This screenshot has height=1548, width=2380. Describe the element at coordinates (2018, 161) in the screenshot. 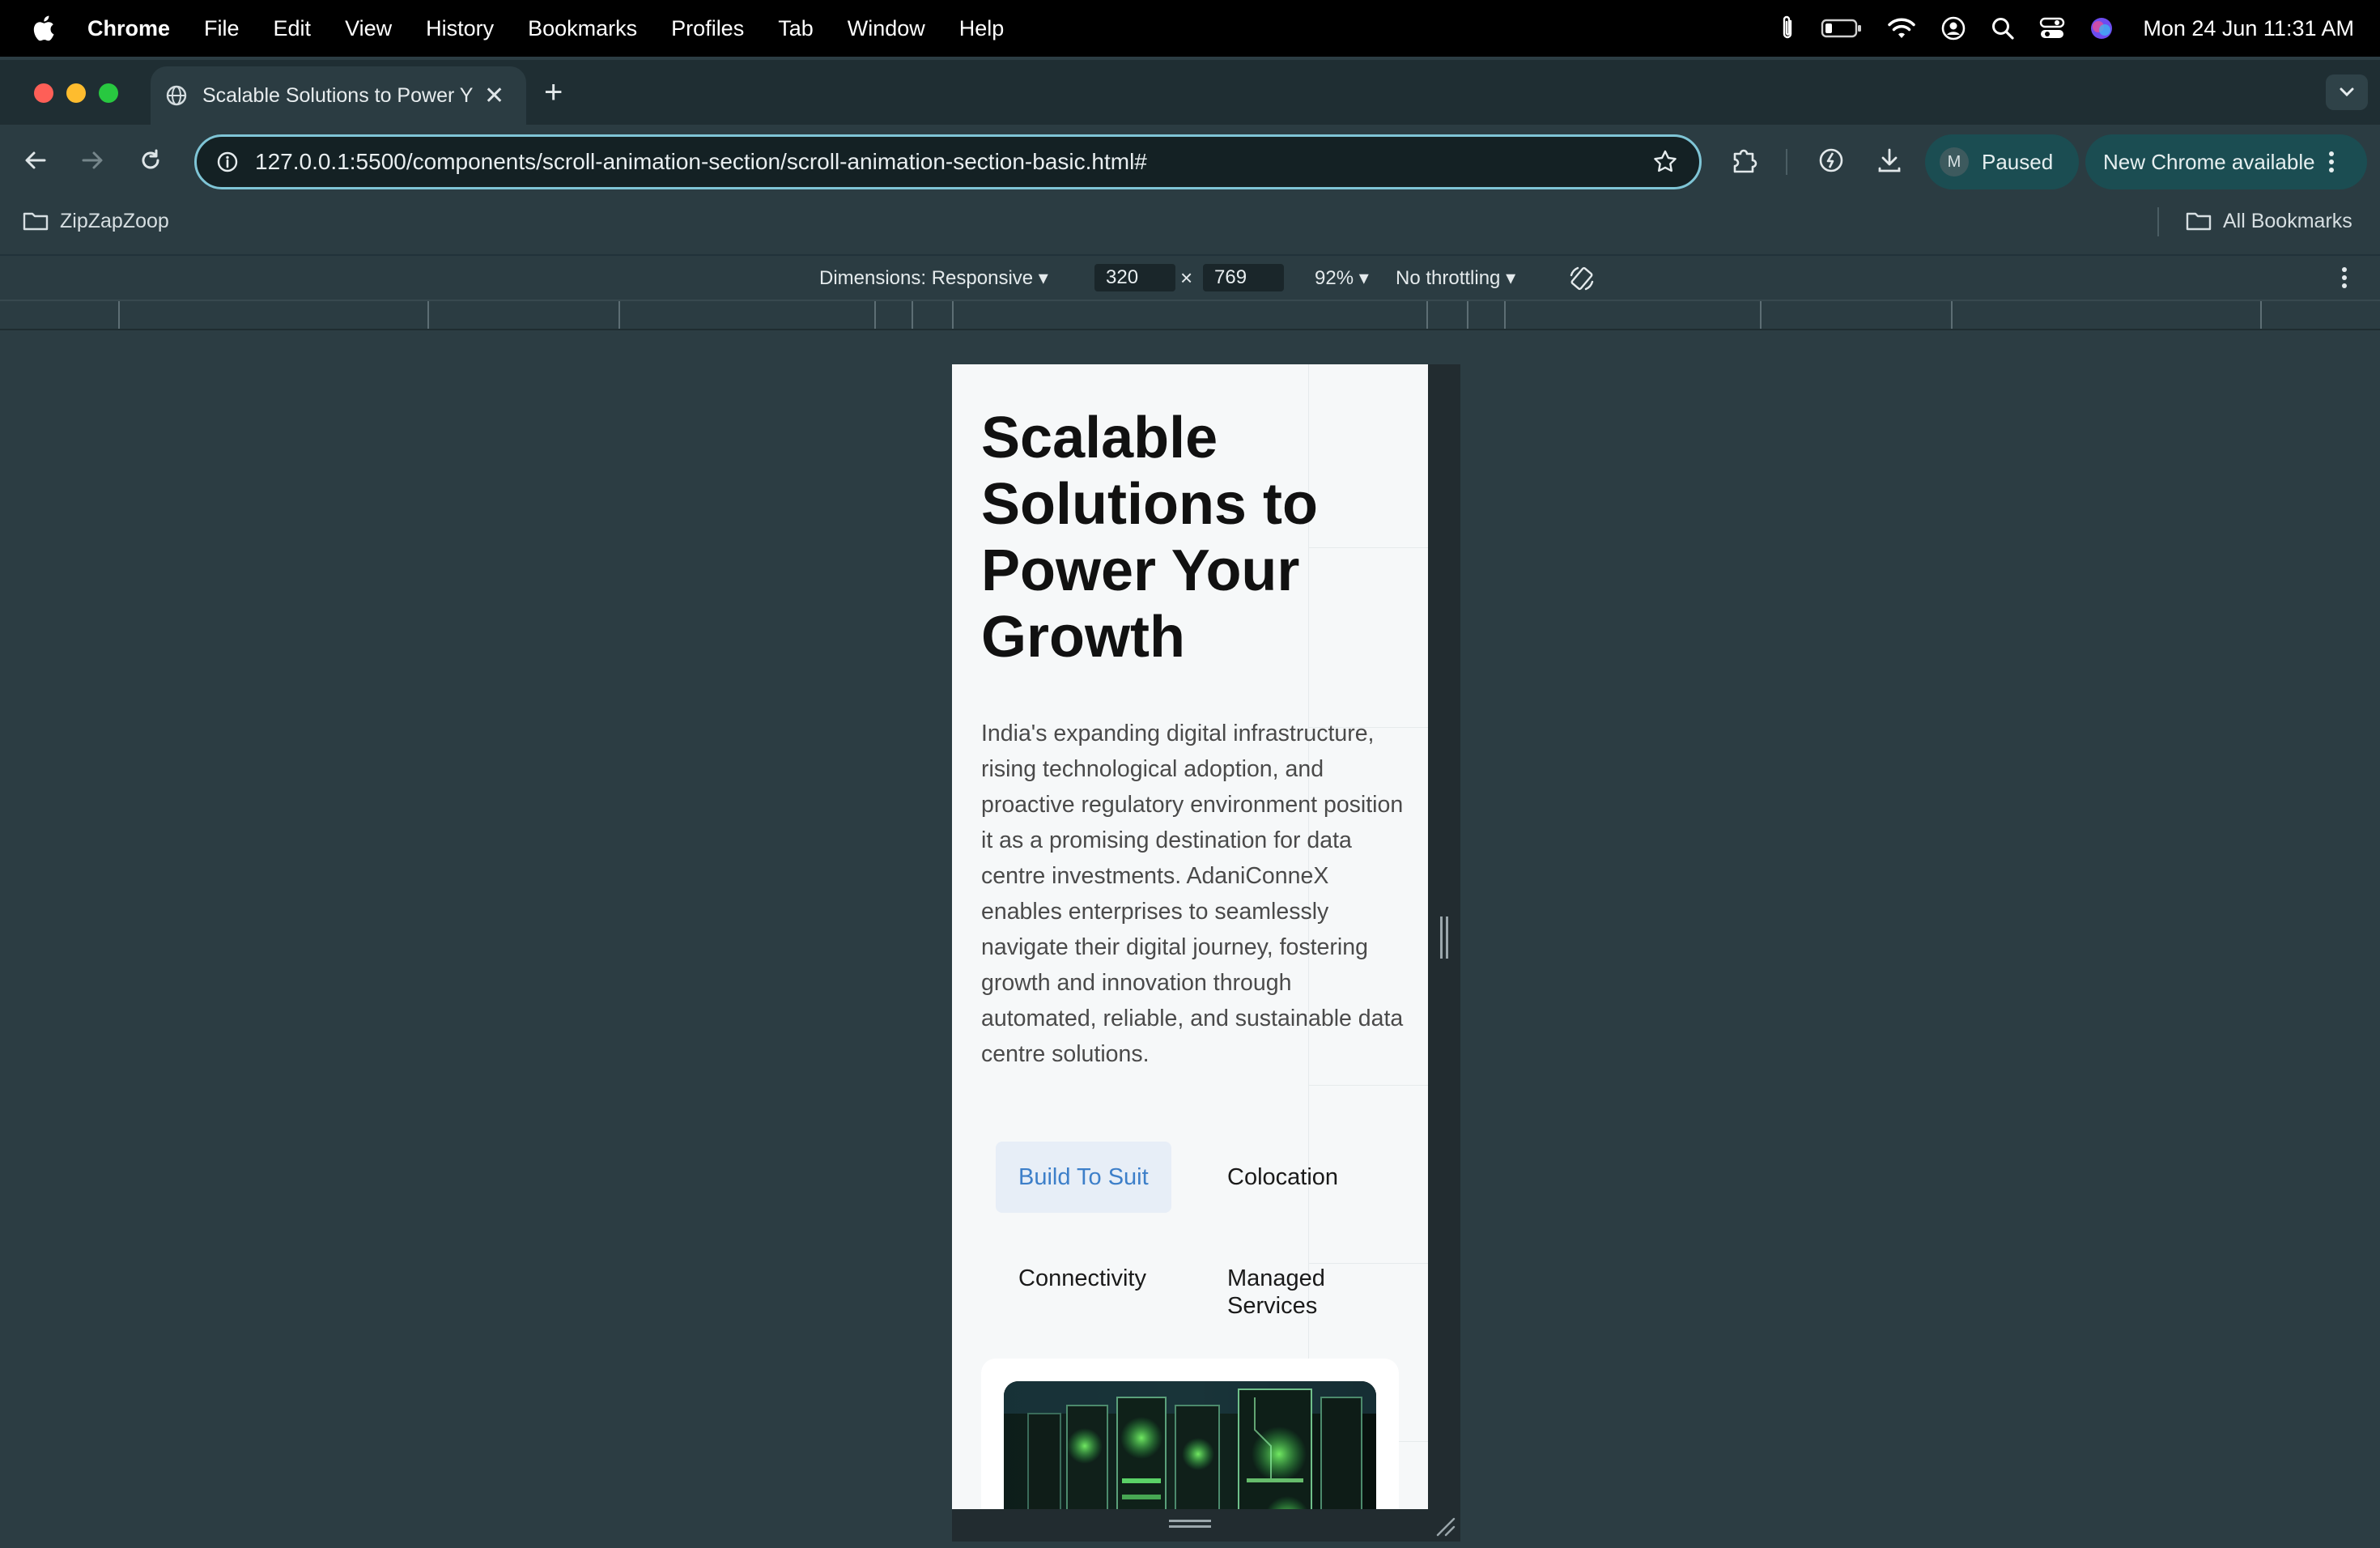

I see `profile-status: Paused` at that location.